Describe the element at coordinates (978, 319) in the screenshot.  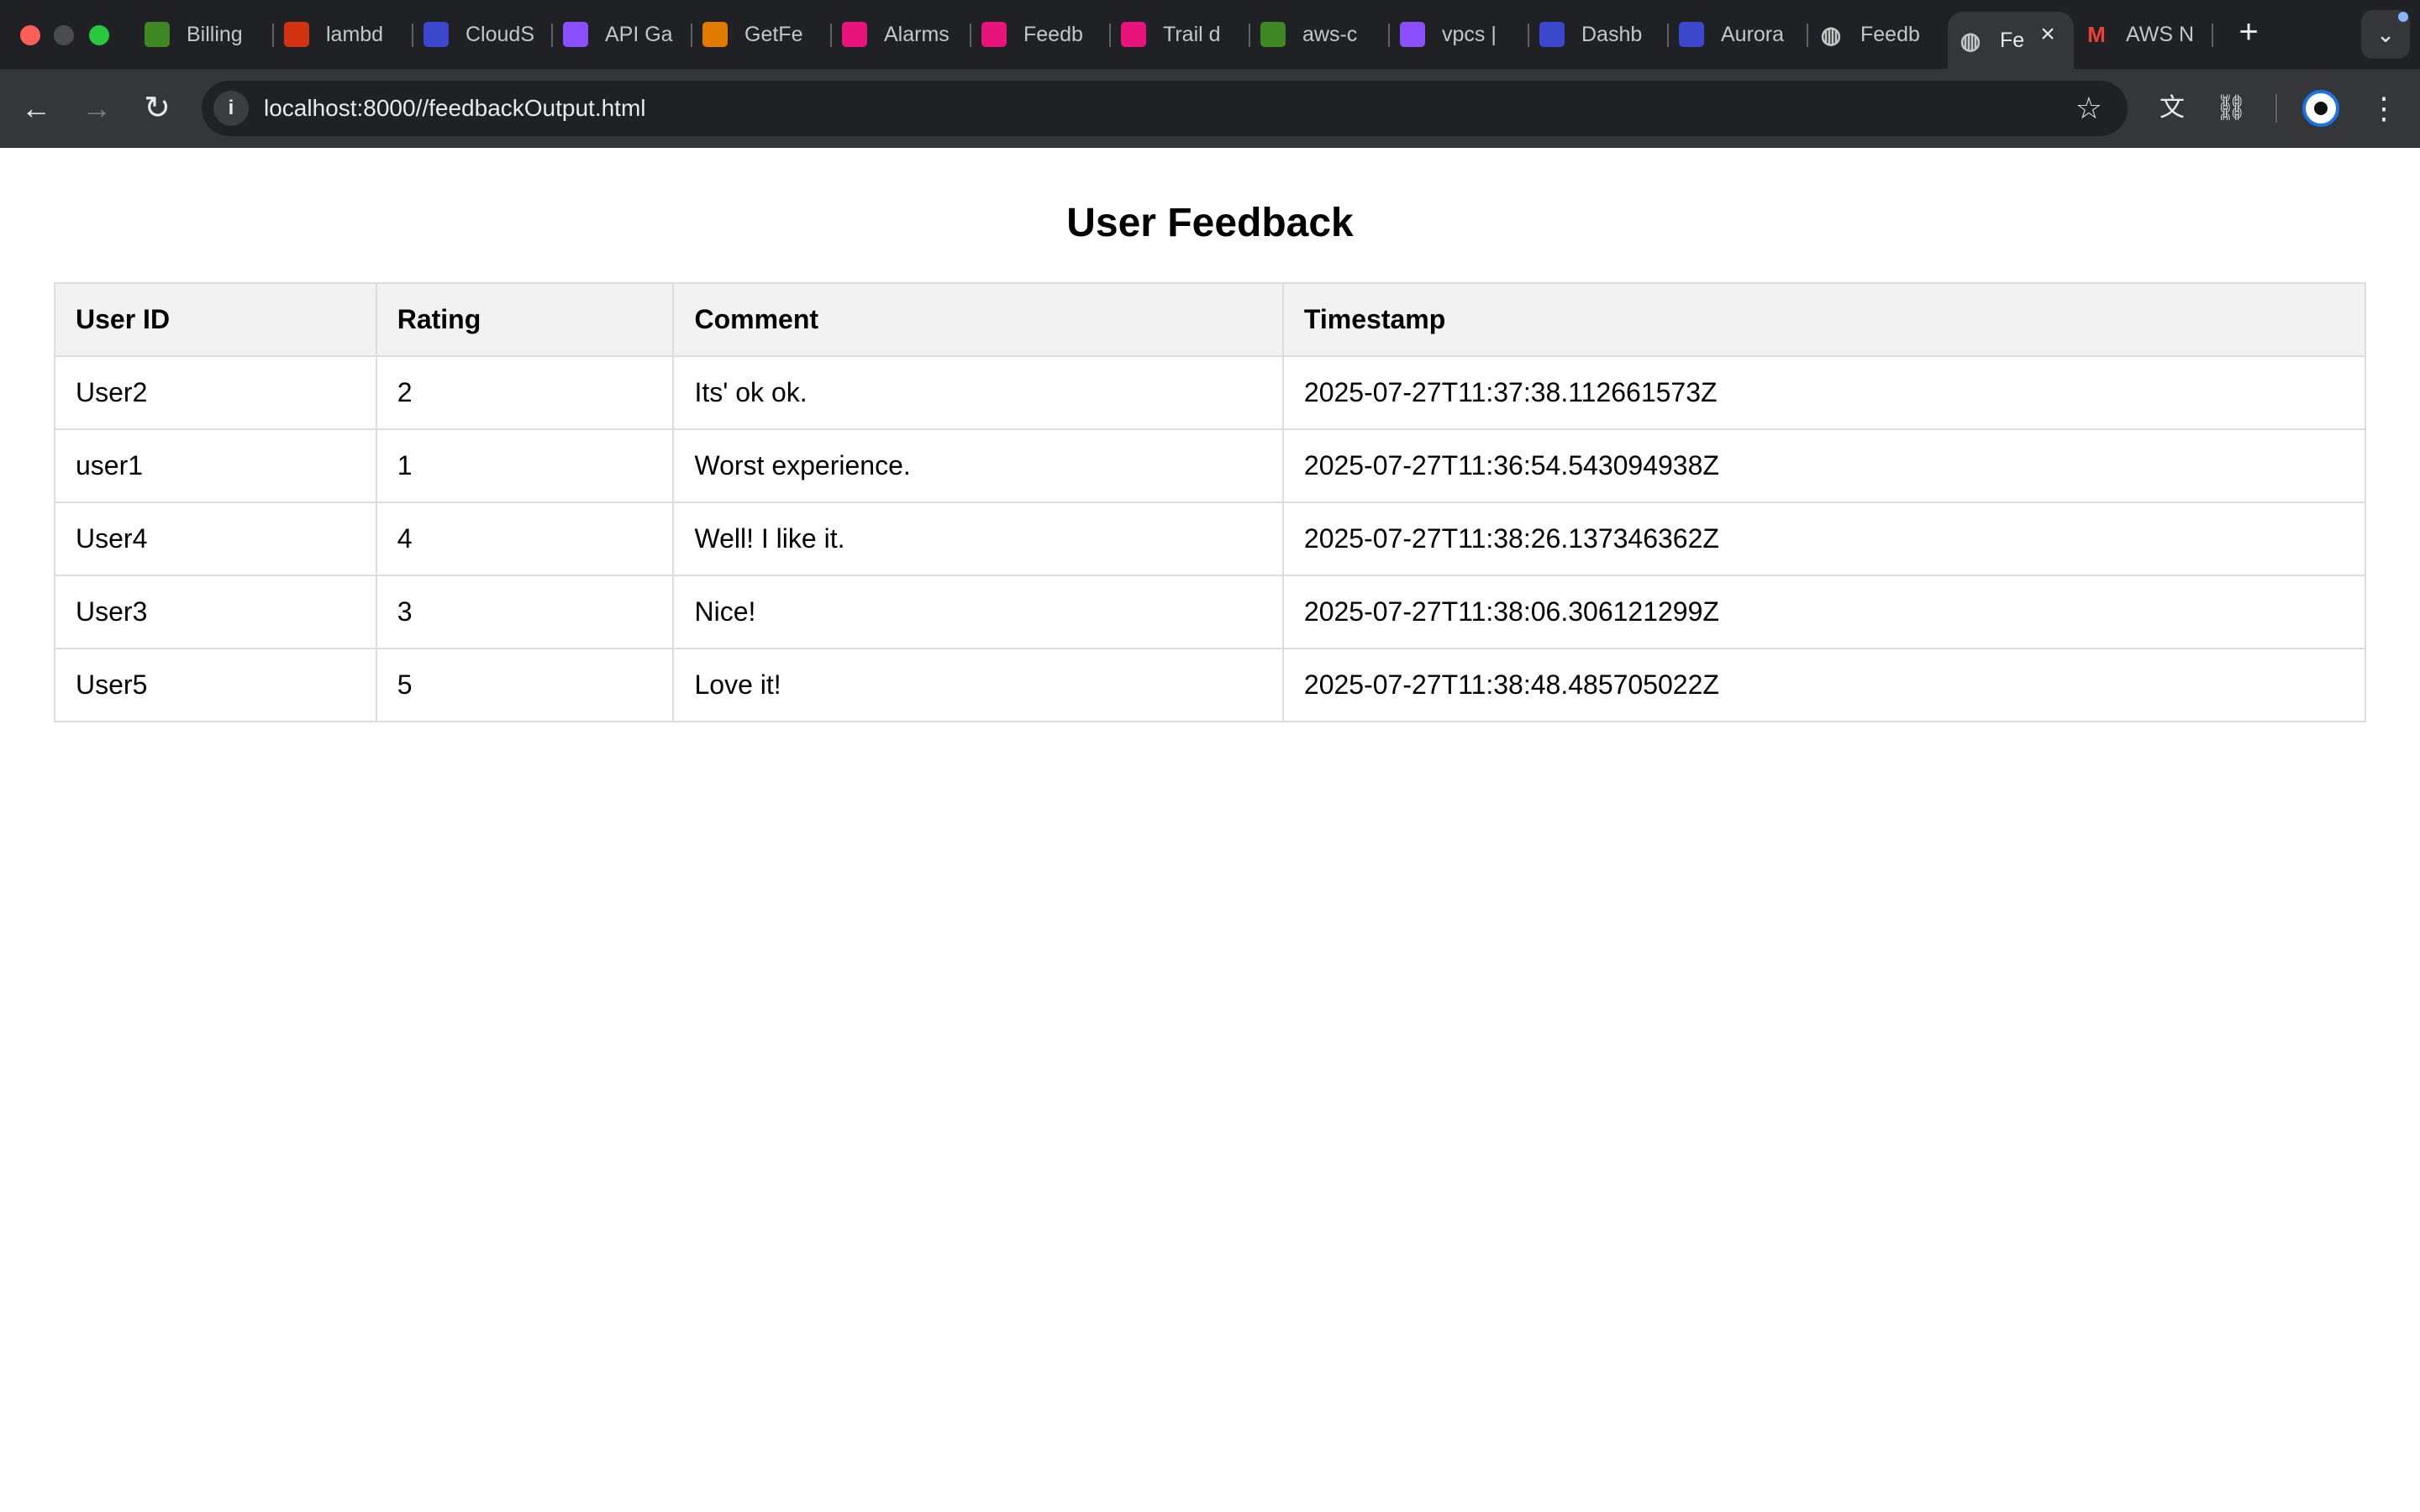
I see `header-comment: Comment` at that location.